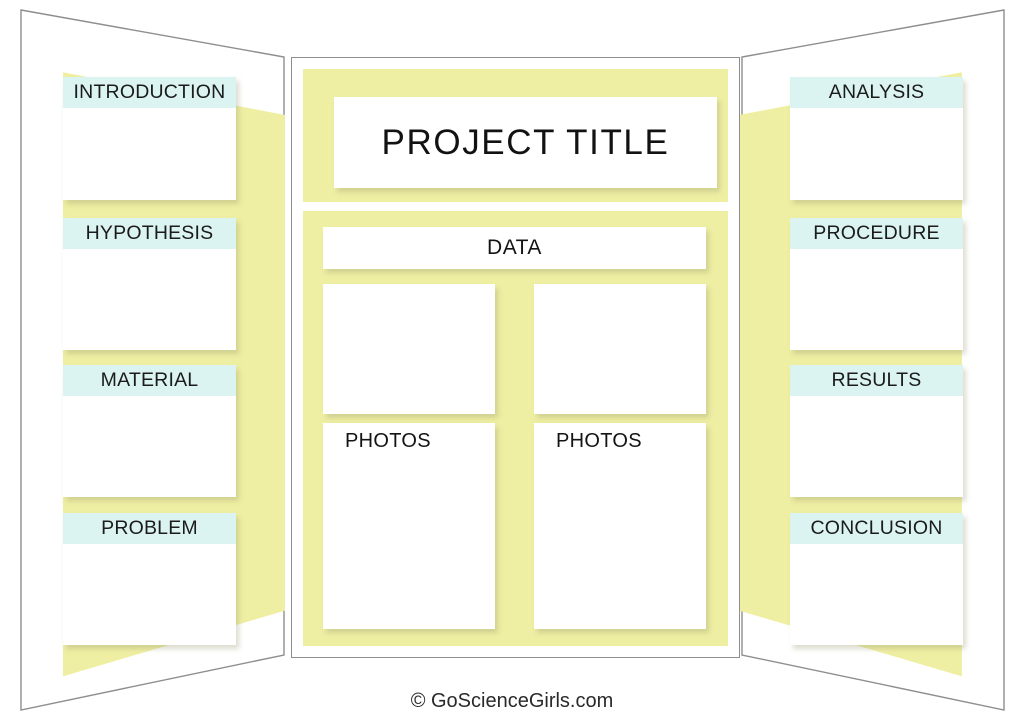  I want to click on section-header-conclusion: CONCLUSION, so click(876, 528).